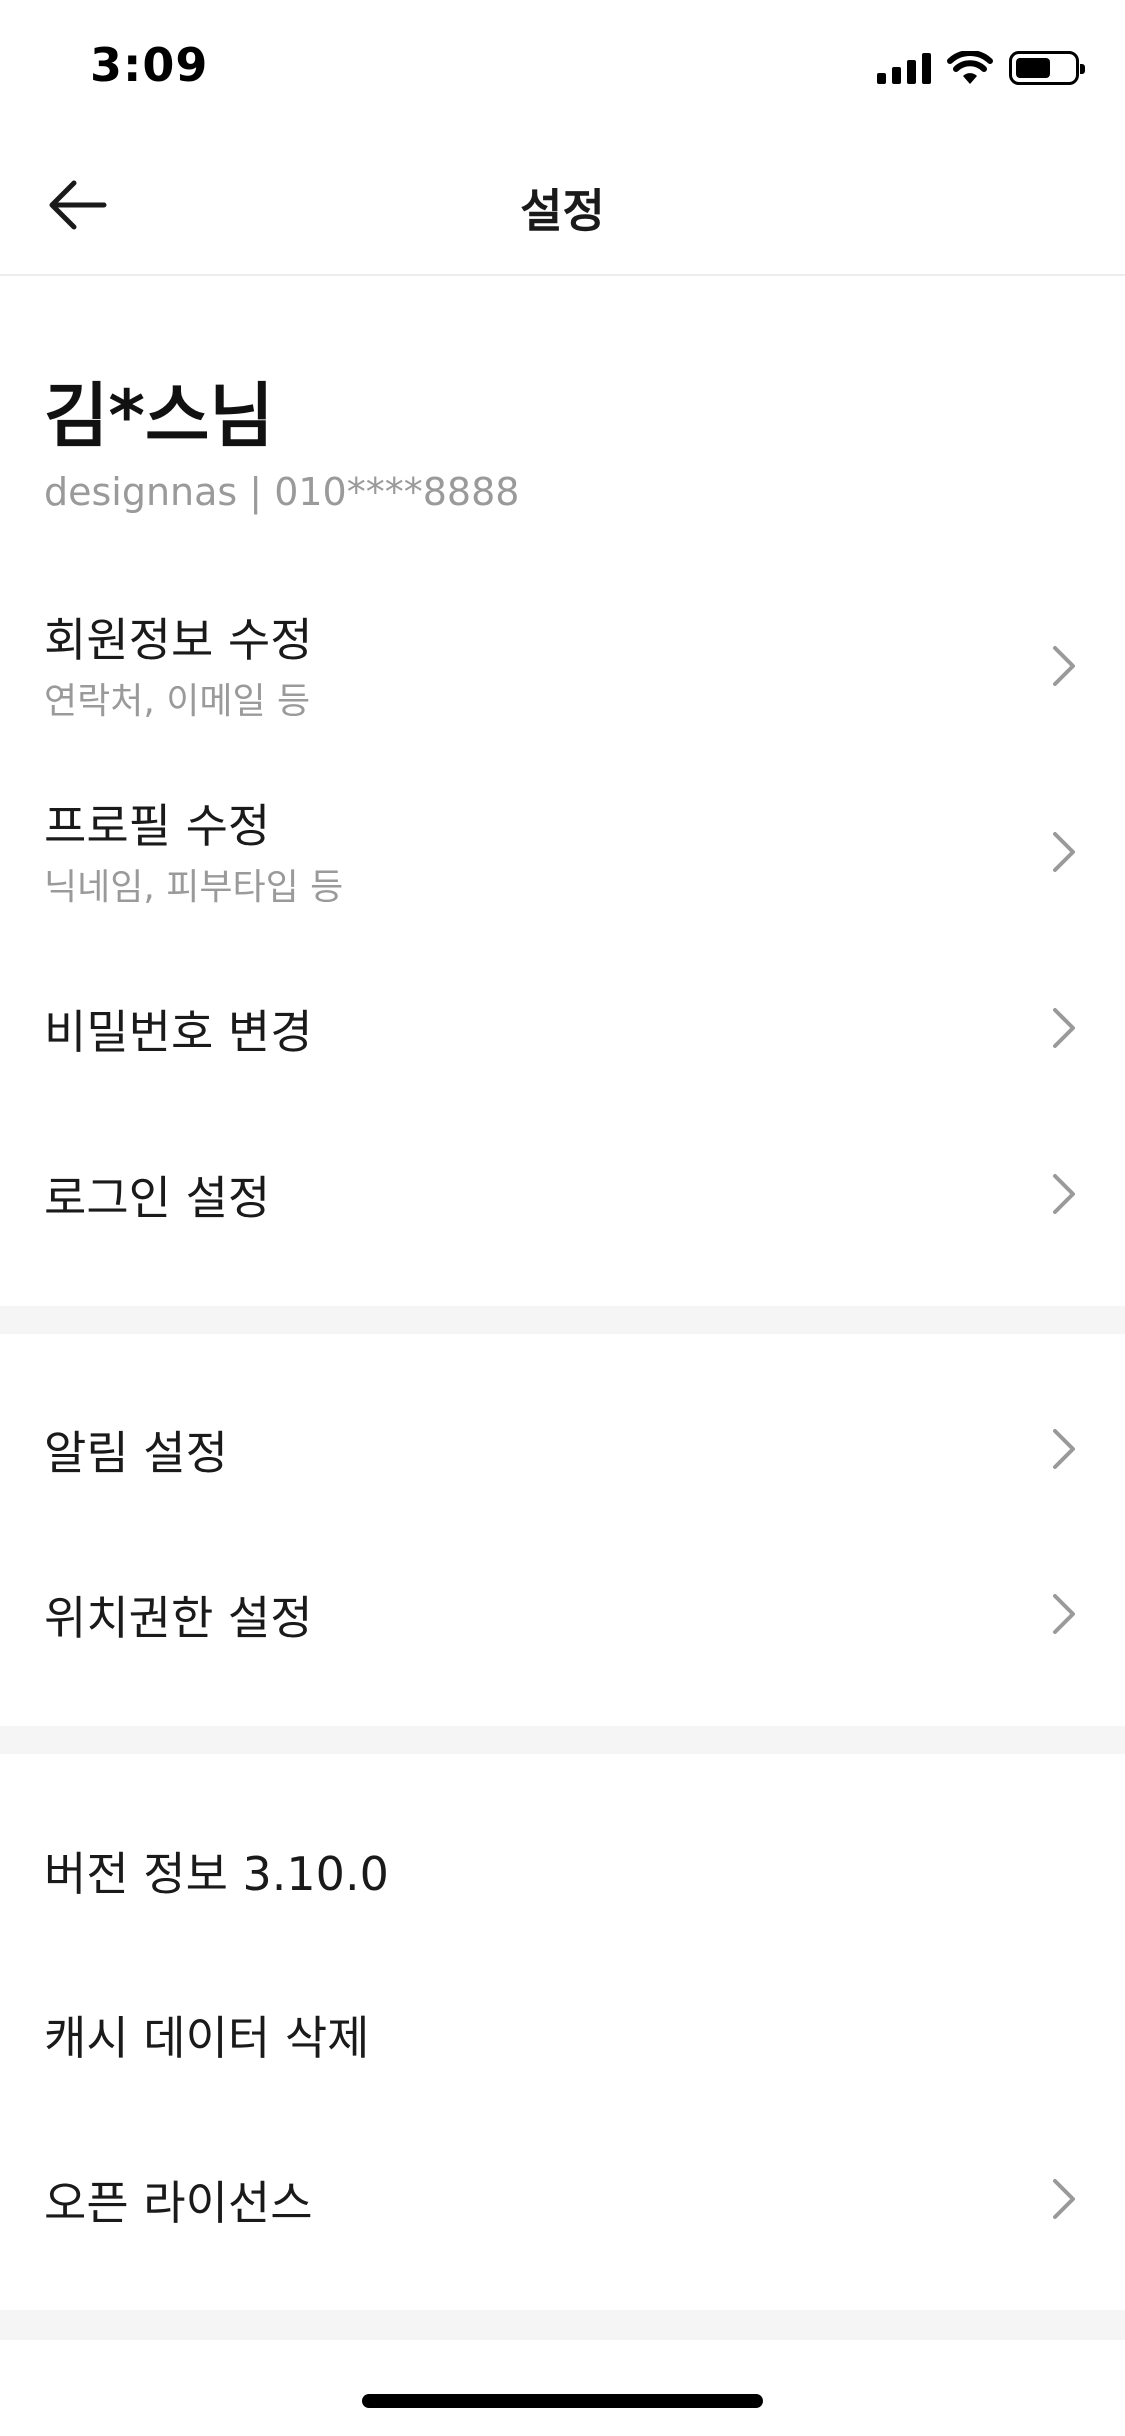 Image resolution: width=1125 pixels, height=2436 pixels. Describe the element at coordinates (178, 2203) in the screenshot. I see `open-license-title: 오픈 라이선스` at that location.